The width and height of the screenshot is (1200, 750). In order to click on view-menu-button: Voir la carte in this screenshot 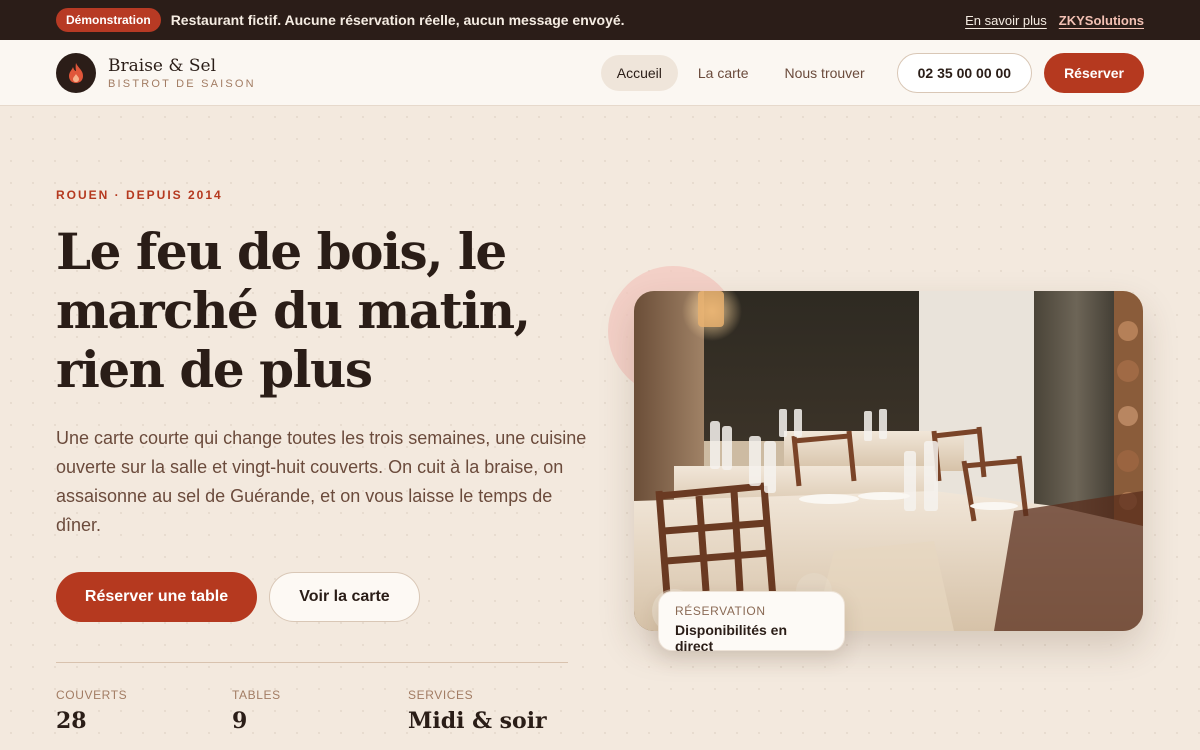, I will do `click(344, 597)`.